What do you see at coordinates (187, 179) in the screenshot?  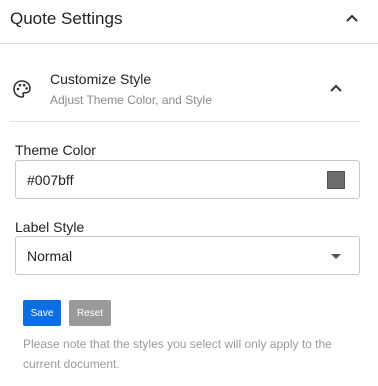 I see `theme-color-field: #007bff` at bounding box center [187, 179].